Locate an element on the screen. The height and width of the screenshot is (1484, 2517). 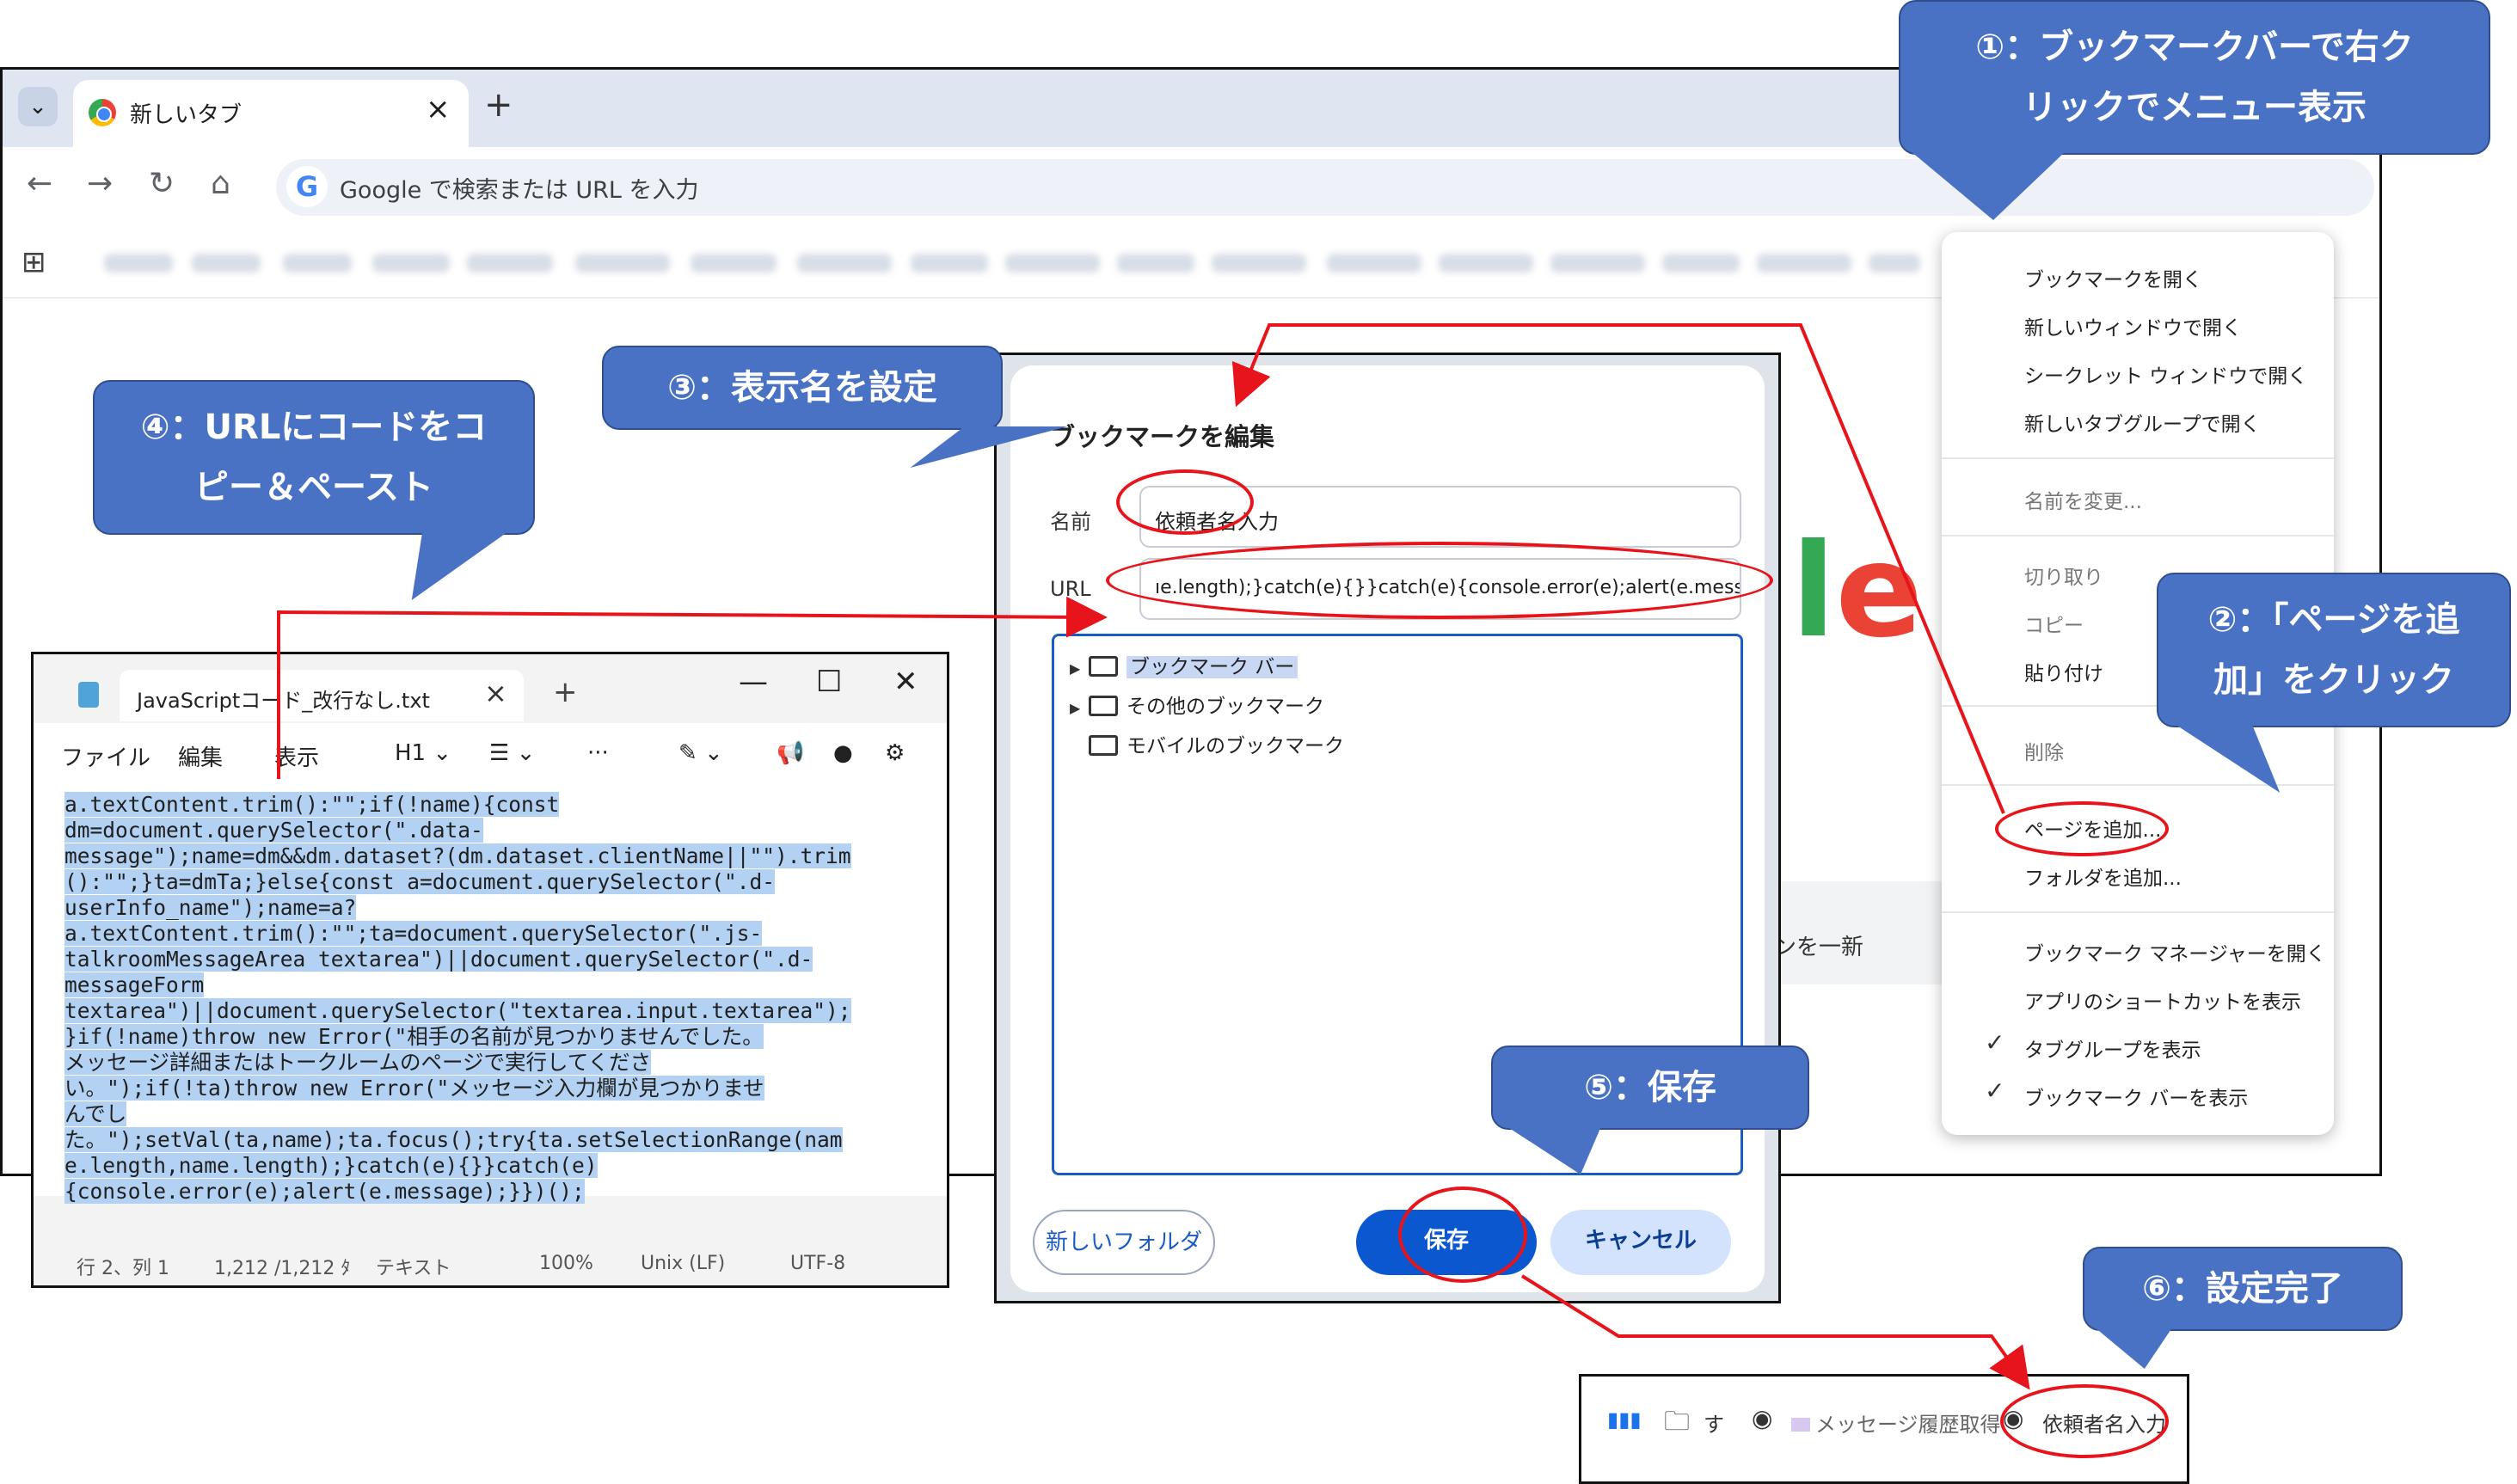
highlight-url-ring is located at coordinates (1439, 580).